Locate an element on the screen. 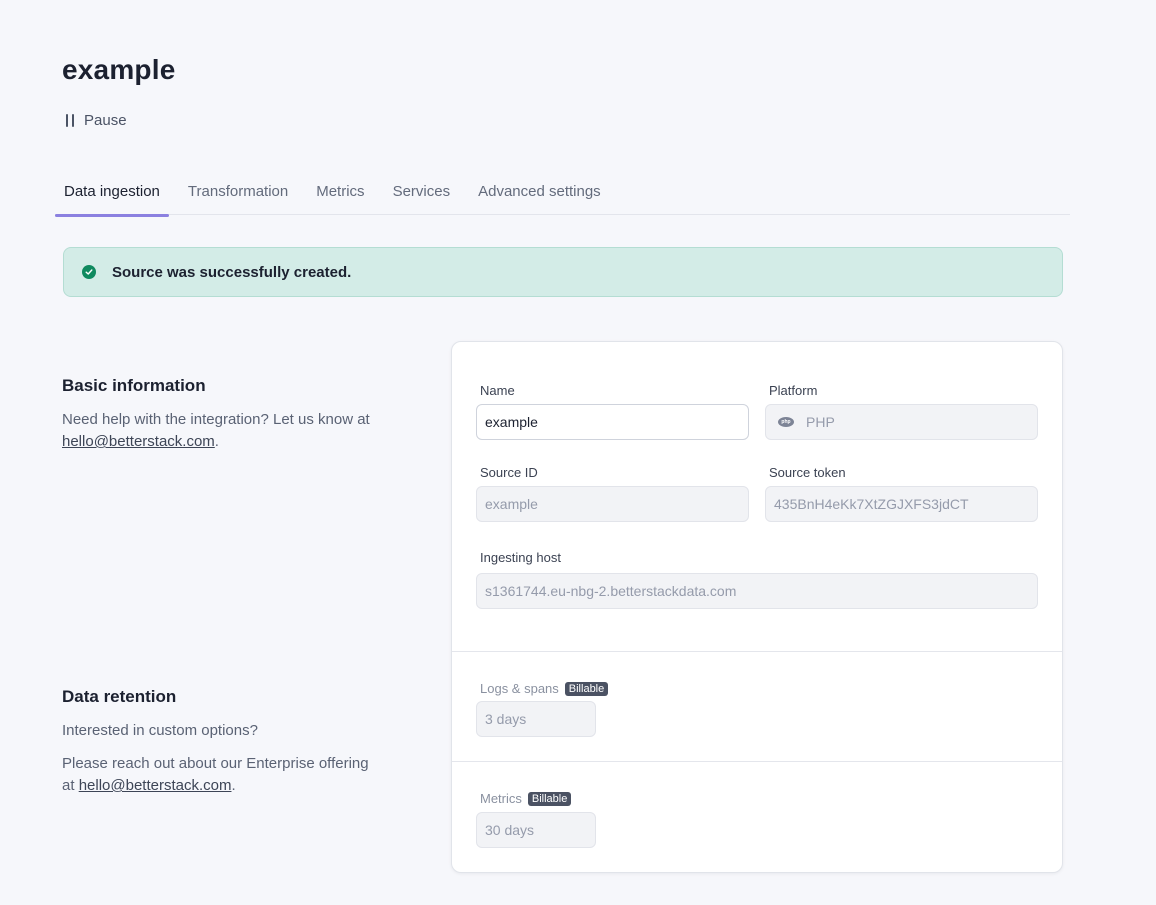  source-token-field: 435BnH4eKk7XtZGJXFS3jdCT is located at coordinates (901, 504).